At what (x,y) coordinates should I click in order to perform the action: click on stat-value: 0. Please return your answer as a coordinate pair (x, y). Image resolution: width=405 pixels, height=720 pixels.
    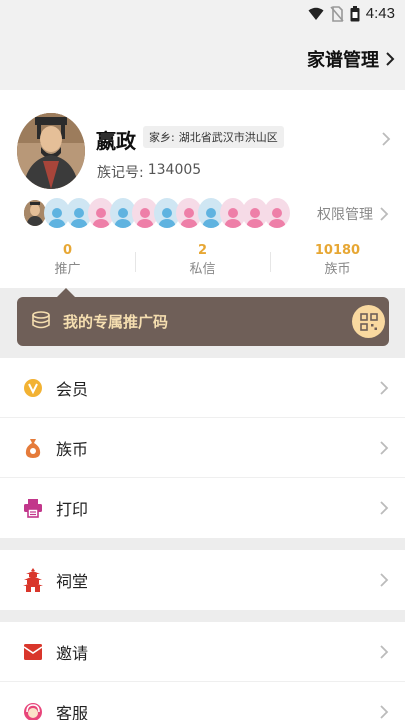
    Looking at the image, I should click on (67, 250).